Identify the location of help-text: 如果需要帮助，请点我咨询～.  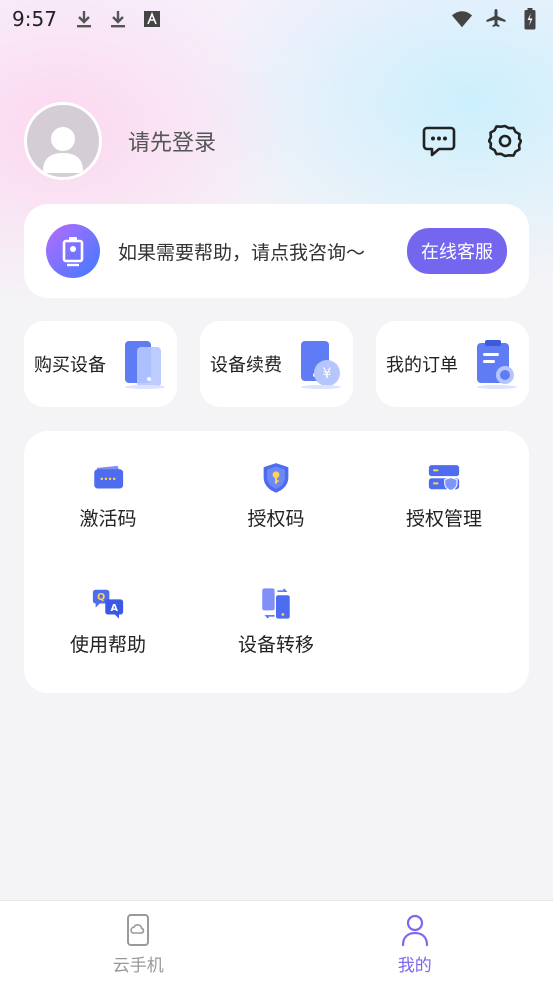
(242, 252).